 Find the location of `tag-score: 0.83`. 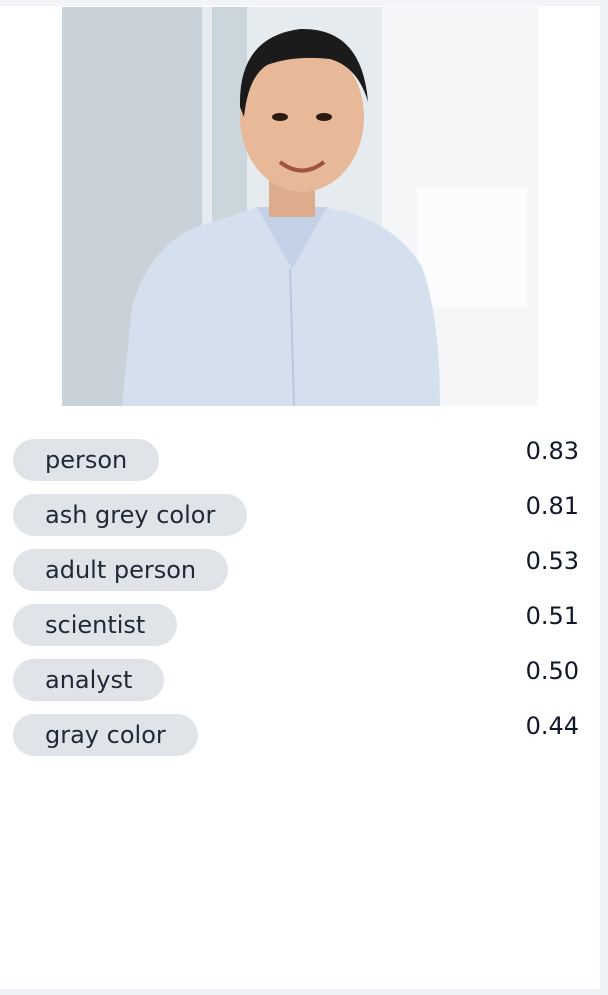

tag-score: 0.83 is located at coordinates (552, 451).